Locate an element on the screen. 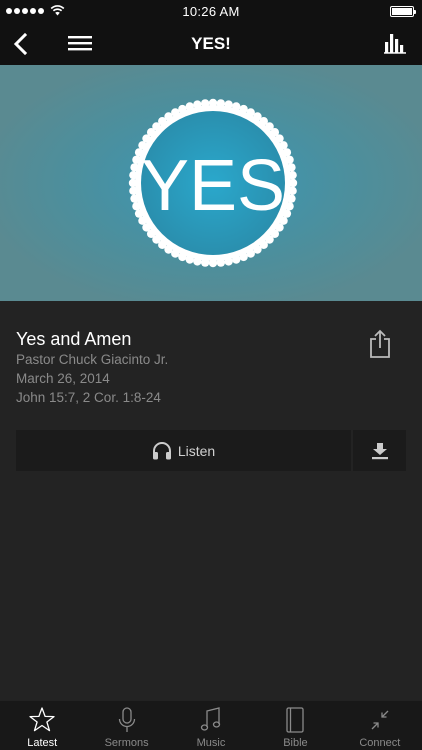 The width and height of the screenshot is (422, 750). tab-bible: Bible is located at coordinates (295, 725).